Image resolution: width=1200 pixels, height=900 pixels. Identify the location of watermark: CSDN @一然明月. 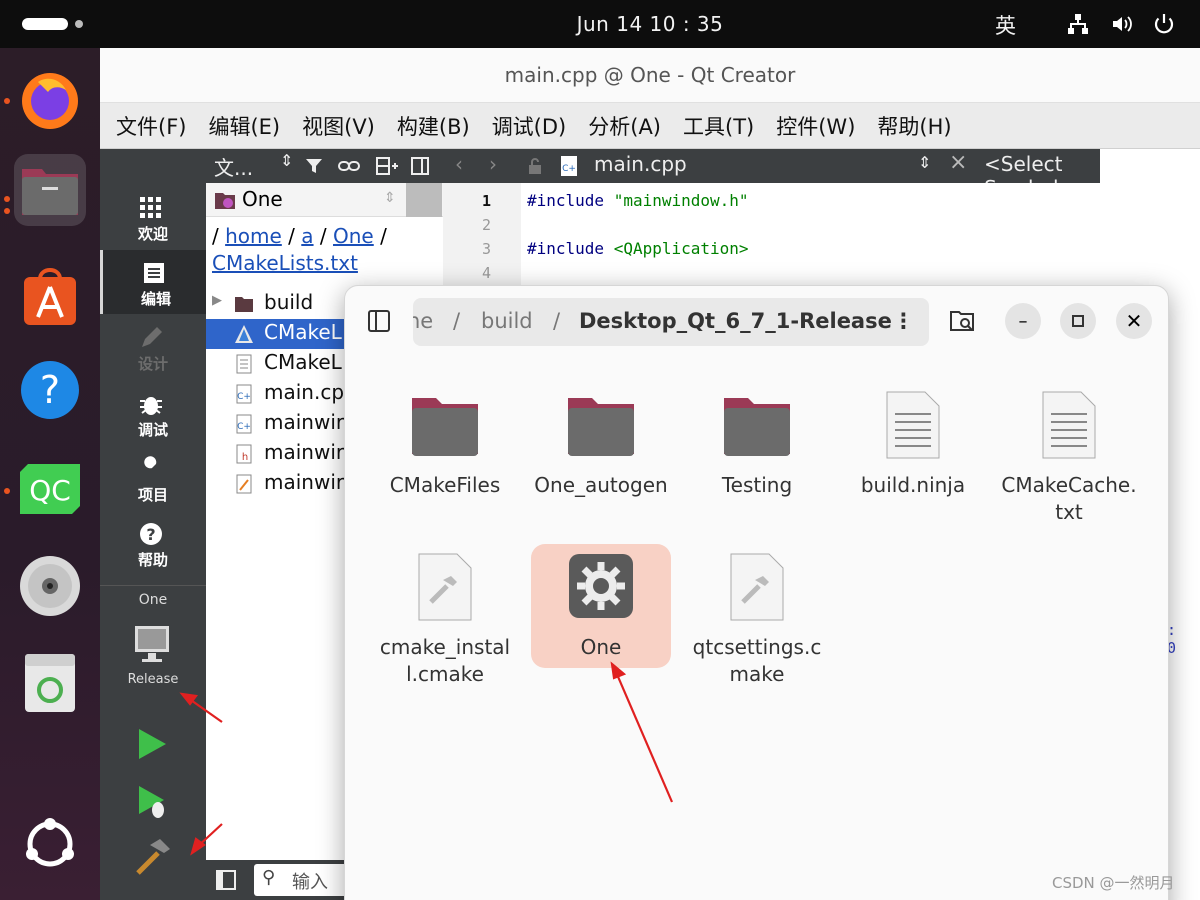
(1113, 883).